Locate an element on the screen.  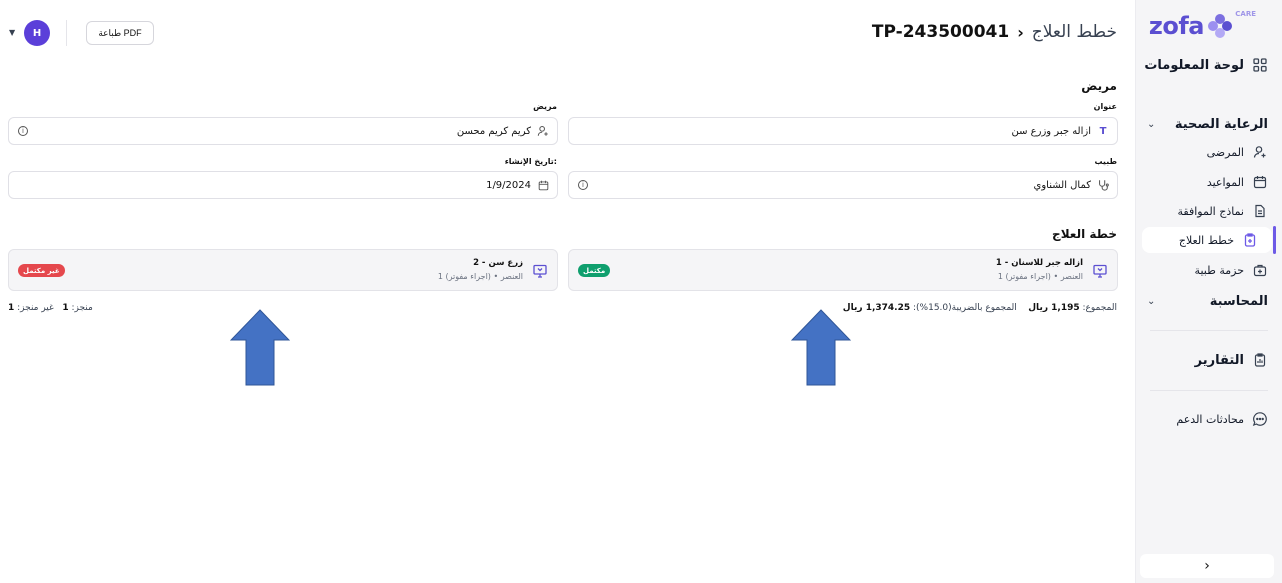
stethoscope-icon is located at coordinates (1103, 185).